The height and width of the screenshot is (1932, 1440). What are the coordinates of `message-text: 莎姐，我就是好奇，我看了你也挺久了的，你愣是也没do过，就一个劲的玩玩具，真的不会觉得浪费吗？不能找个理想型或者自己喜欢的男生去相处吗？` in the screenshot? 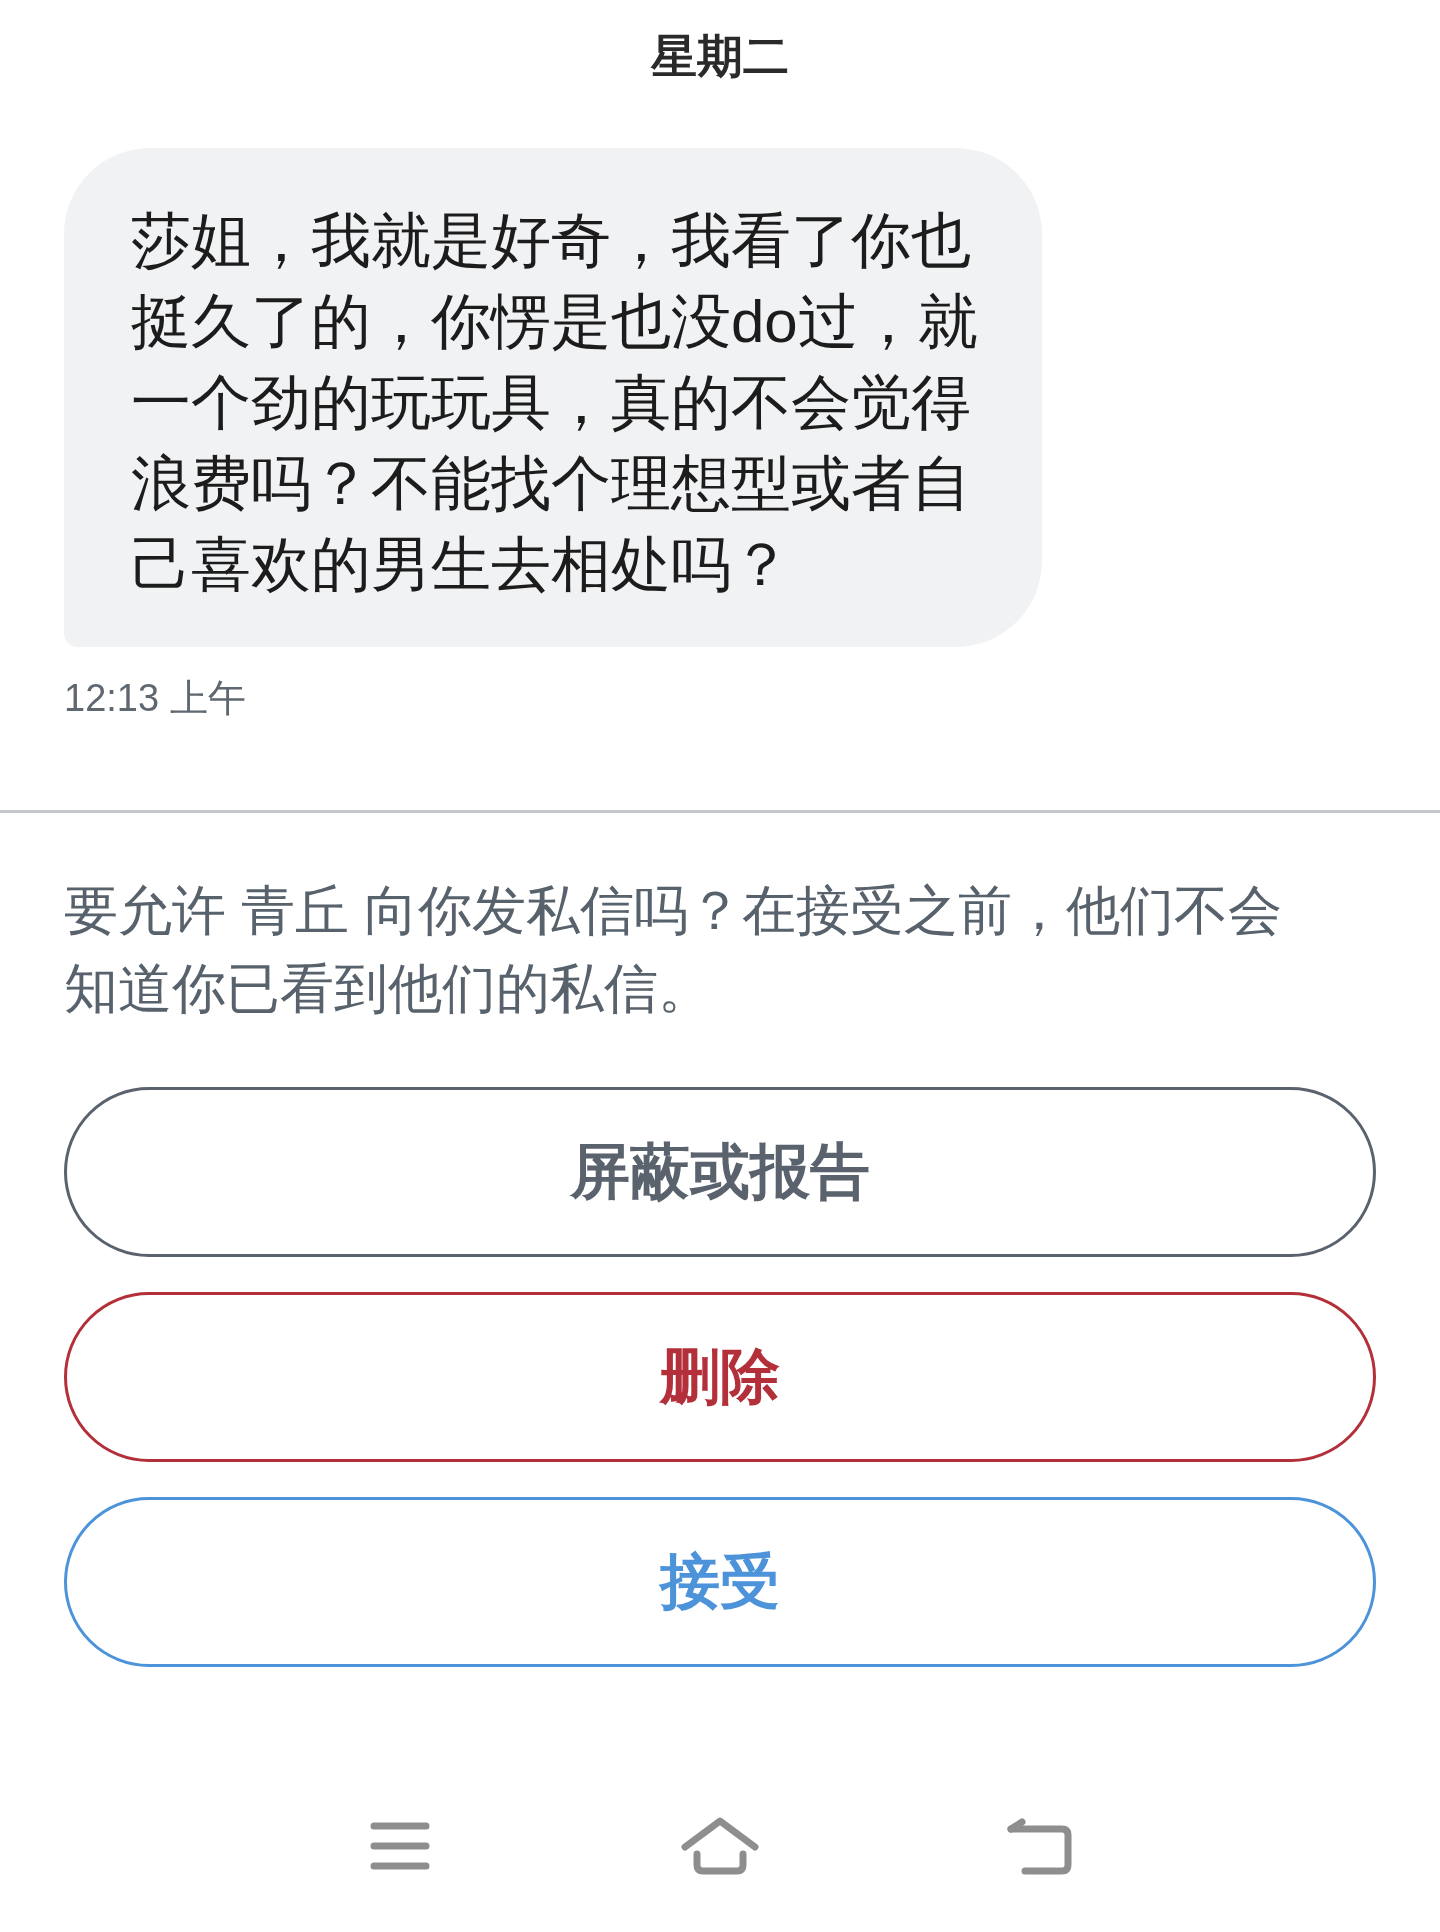 It's located at (555, 403).